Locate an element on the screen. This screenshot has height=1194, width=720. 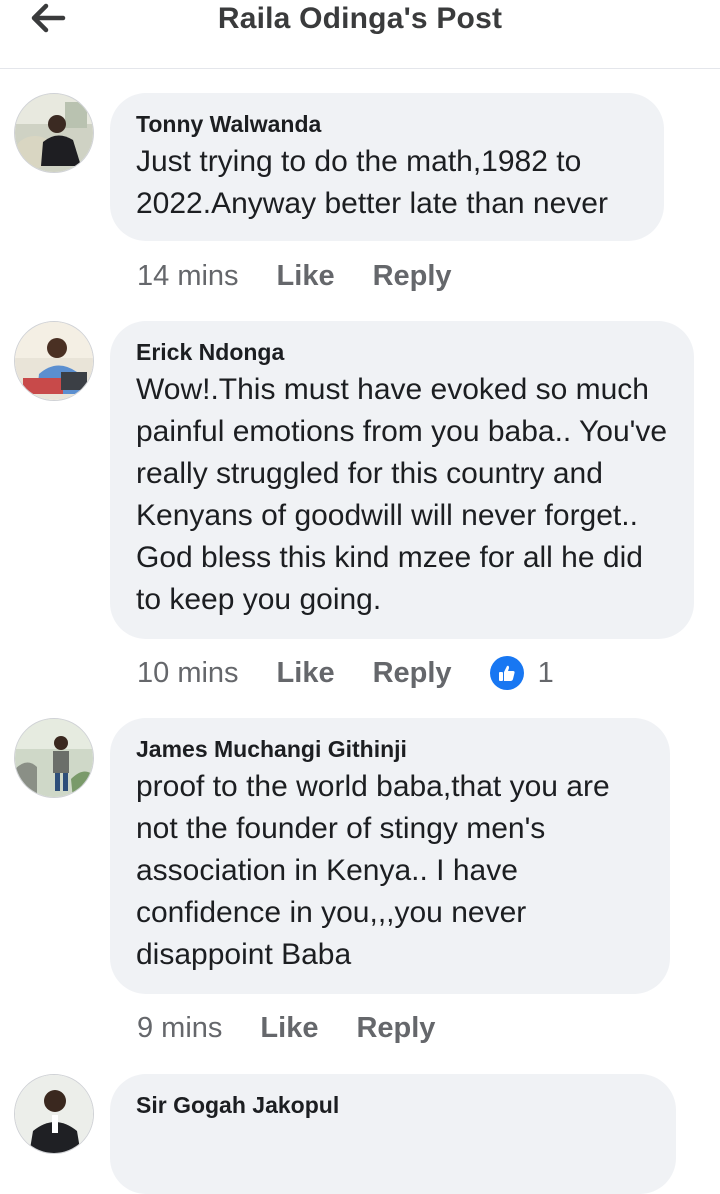
top-bar: Raila Odinga's Post is located at coordinates (360, 34).